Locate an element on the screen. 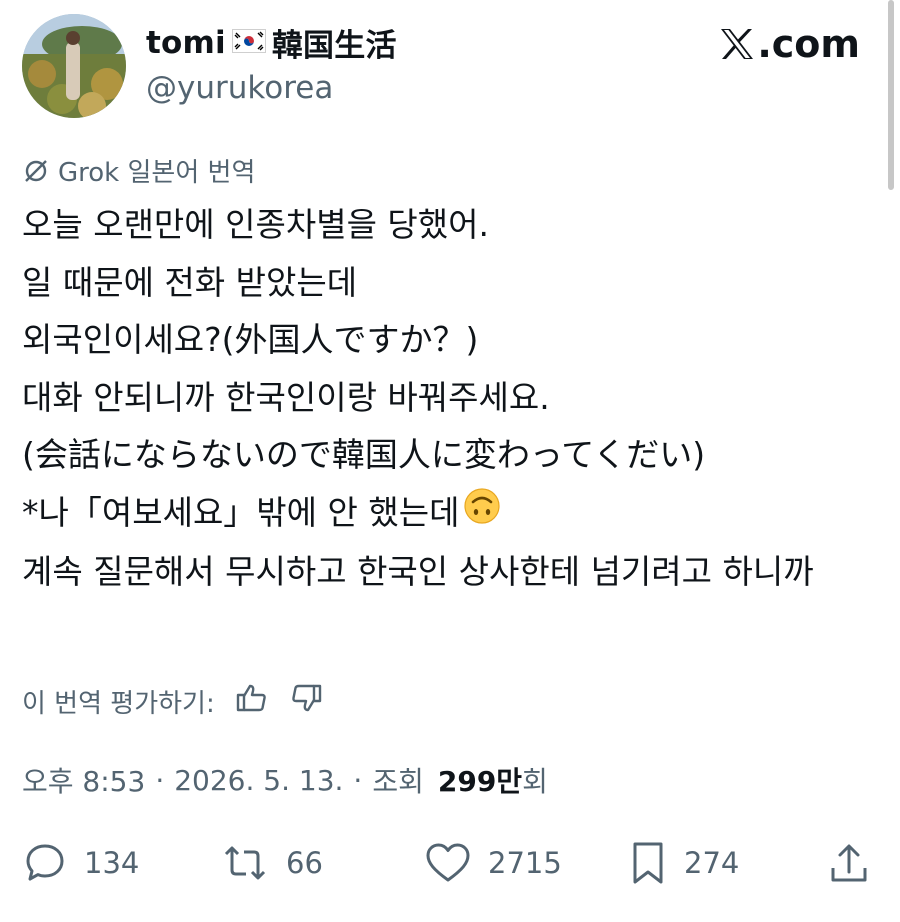 This screenshot has height=922, width=900. reply-icon is located at coordinates (45, 862).